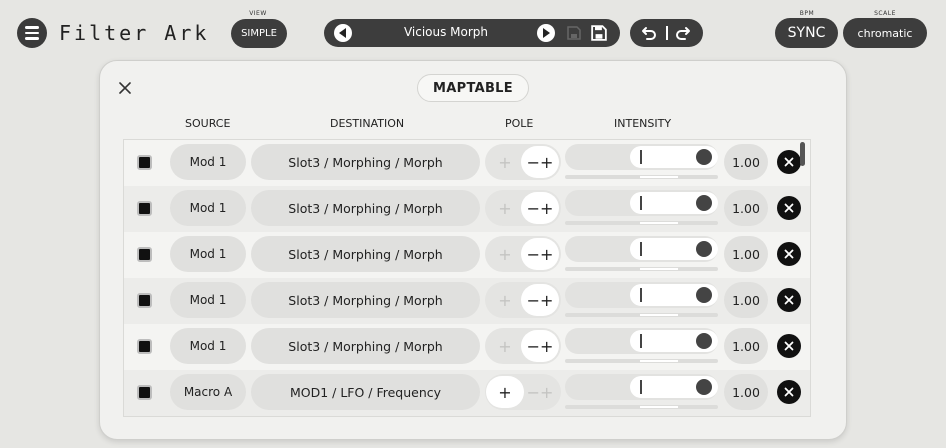  I want to click on sync-button: SYNC, so click(806, 33).